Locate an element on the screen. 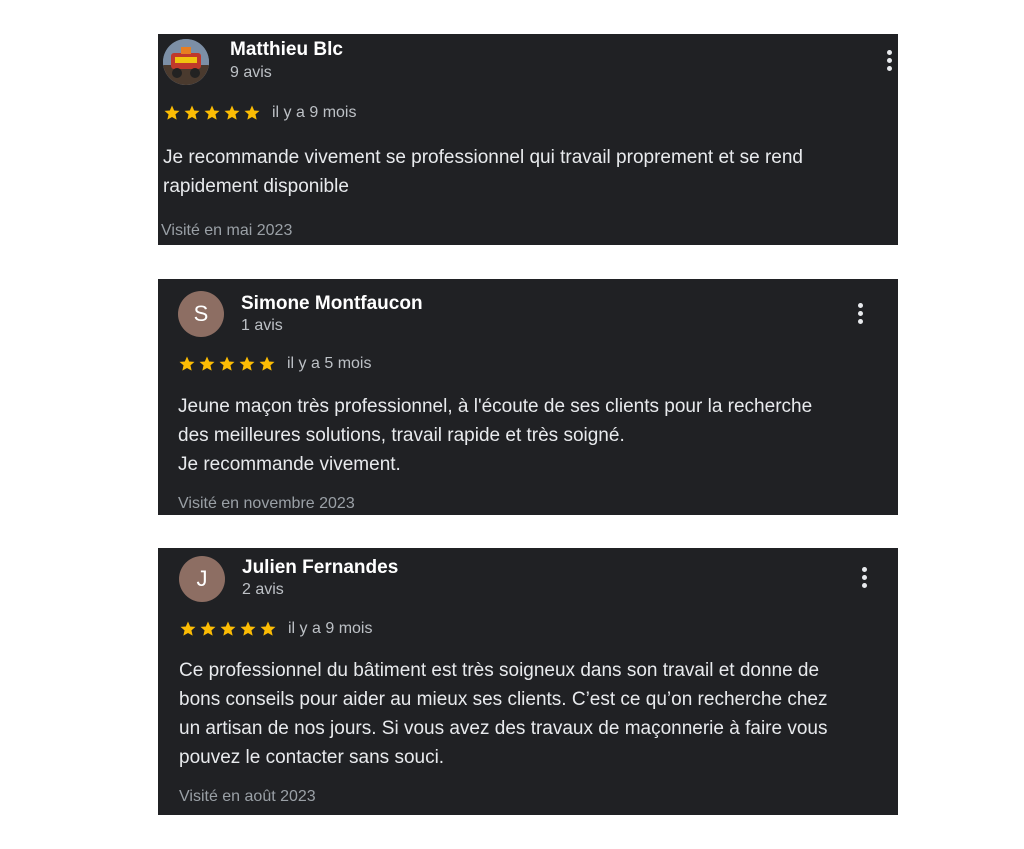 The width and height of the screenshot is (1024, 849). reviewer-name: Simone Montfaucon is located at coordinates (332, 304).